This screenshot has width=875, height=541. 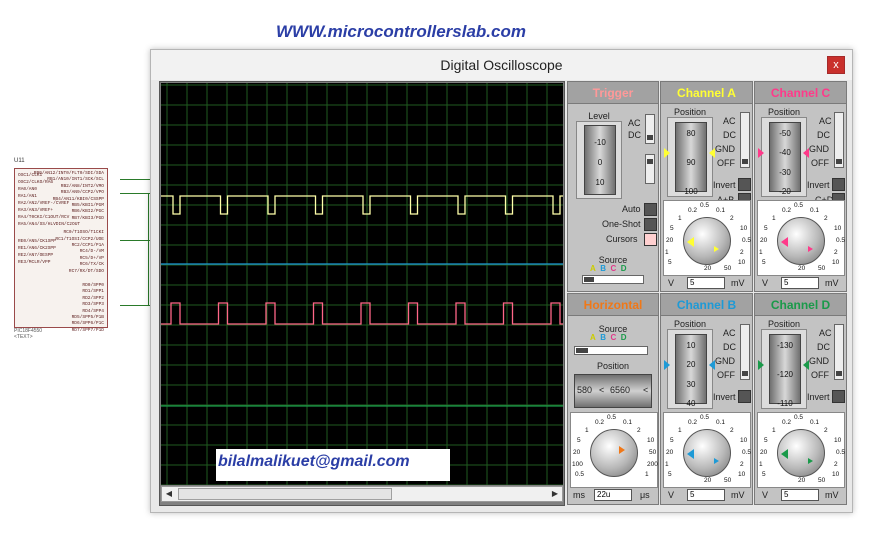 What do you see at coordinates (747, 240) in the screenshot?
I see `channel-a-tick-8: 0.5` at bounding box center [747, 240].